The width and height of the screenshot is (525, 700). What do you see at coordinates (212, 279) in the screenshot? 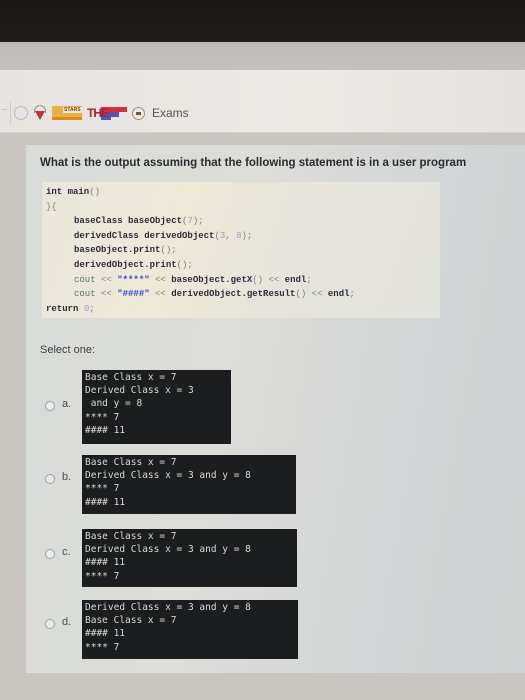
I see `code-token: baseObject.getX` at bounding box center [212, 279].